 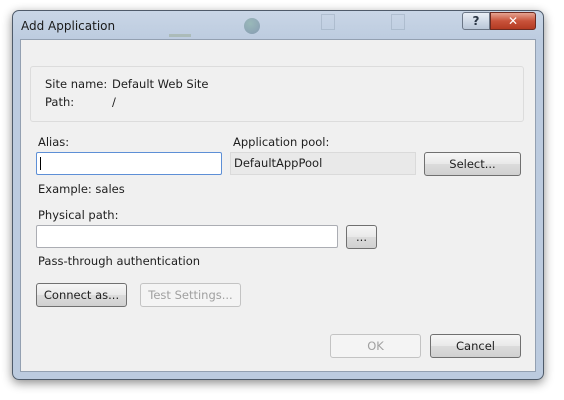 I want to click on background-globe-icon, so click(x=252, y=24).